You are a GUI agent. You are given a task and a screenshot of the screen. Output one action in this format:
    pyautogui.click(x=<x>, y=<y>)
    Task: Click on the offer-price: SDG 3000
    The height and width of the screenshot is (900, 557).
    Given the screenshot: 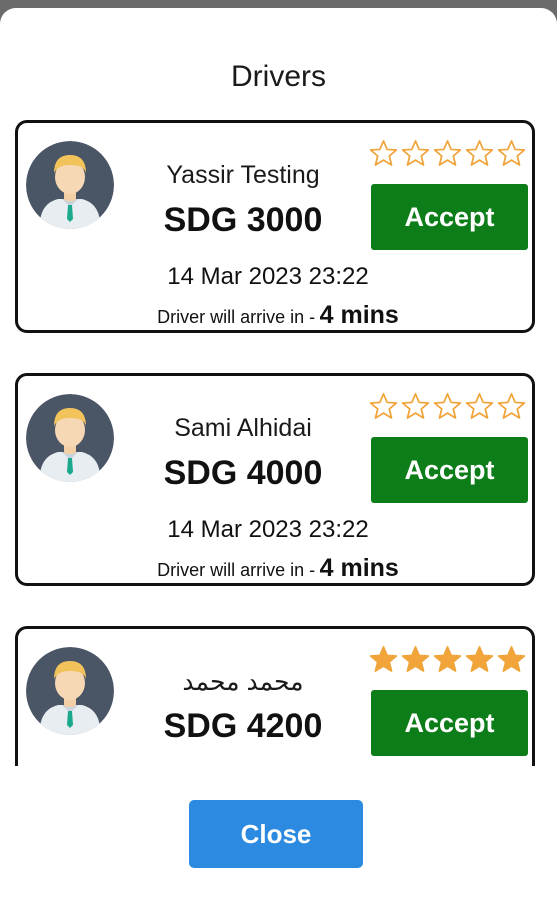 What is the action you would take?
    pyautogui.click(x=243, y=220)
    